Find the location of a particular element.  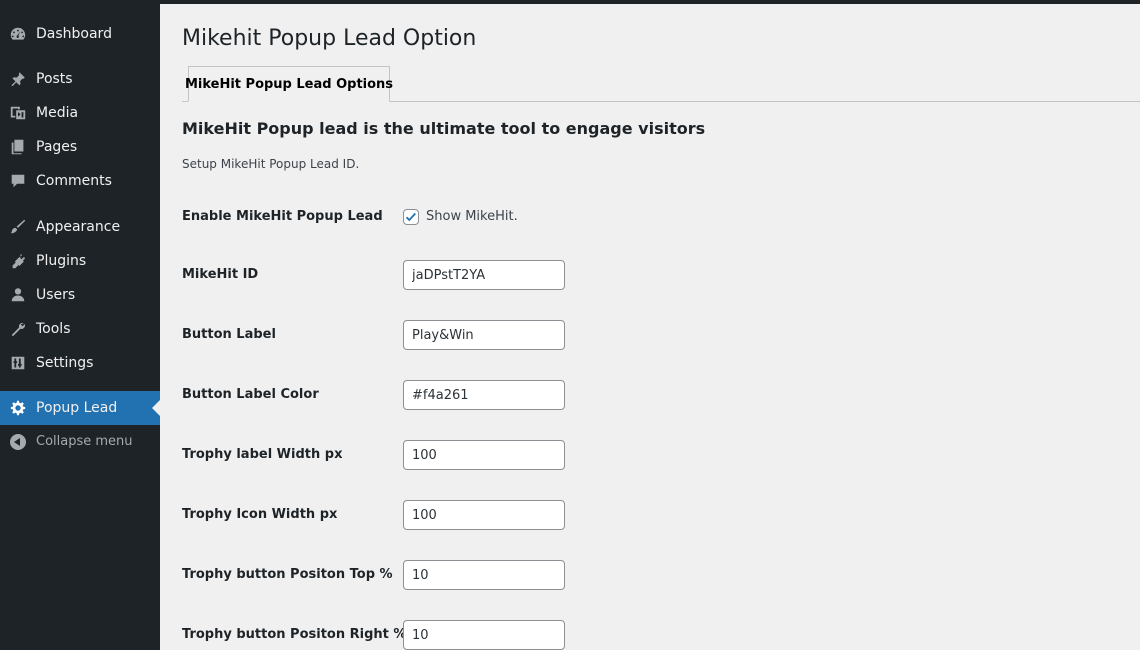

sidebar-item-label: Dashboard is located at coordinates (74, 34).